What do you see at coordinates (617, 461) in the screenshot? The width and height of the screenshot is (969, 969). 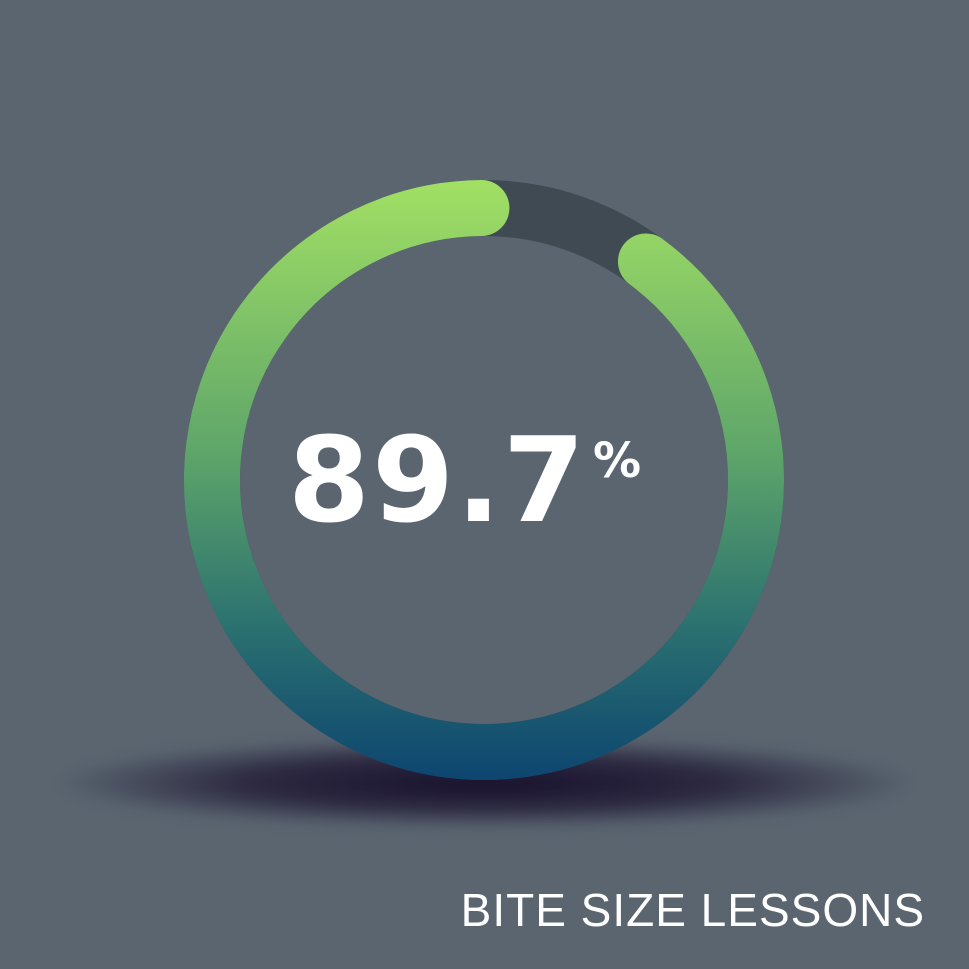 I see `percentage-sign: %` at bounding box center [617, 461].